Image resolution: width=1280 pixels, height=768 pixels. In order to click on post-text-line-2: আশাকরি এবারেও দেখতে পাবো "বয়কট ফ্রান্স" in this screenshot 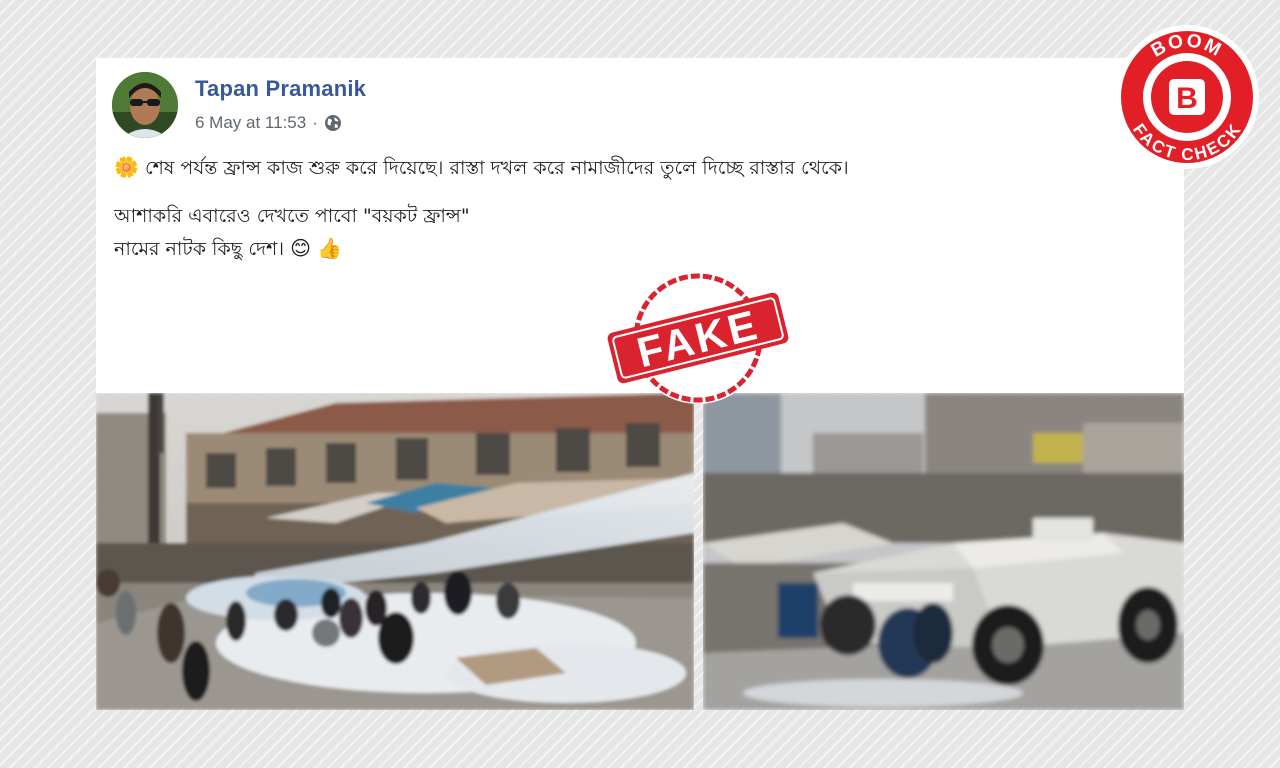, I will do `click(292, 216)`.